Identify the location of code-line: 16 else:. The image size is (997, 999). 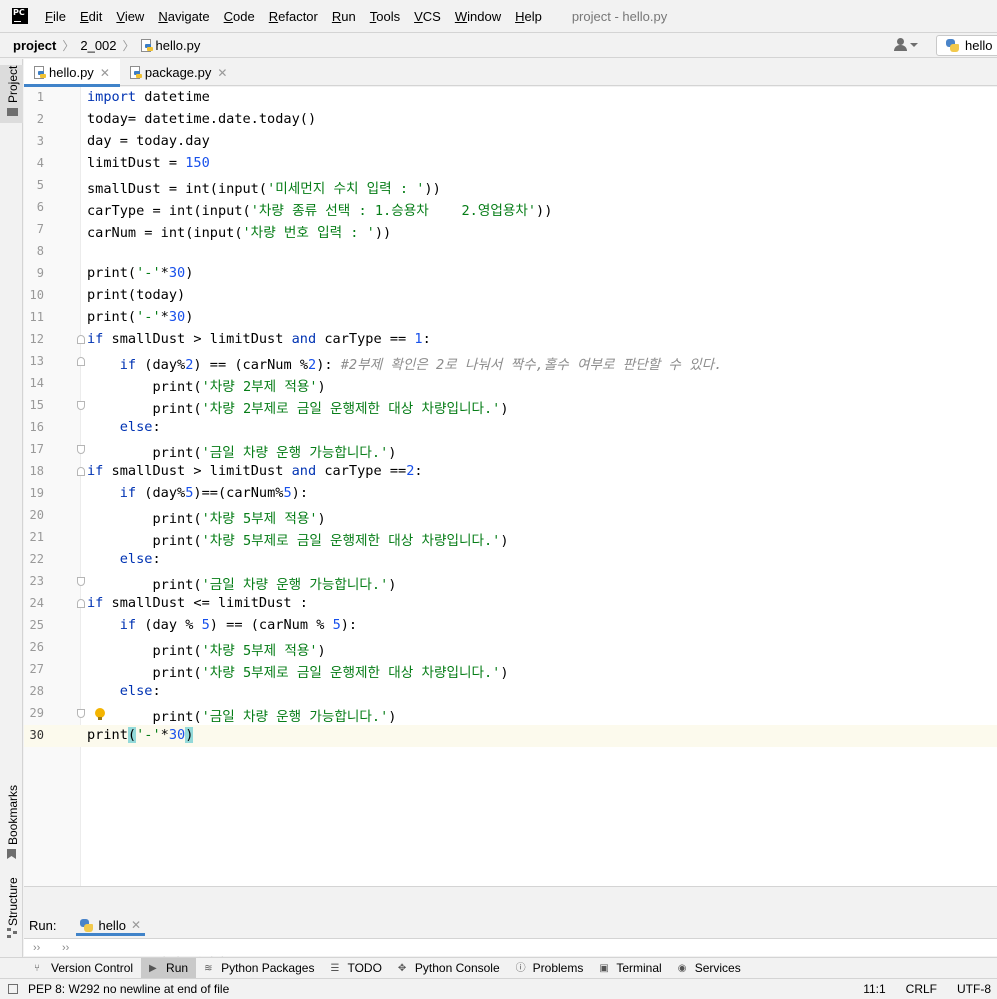
(510, 428).